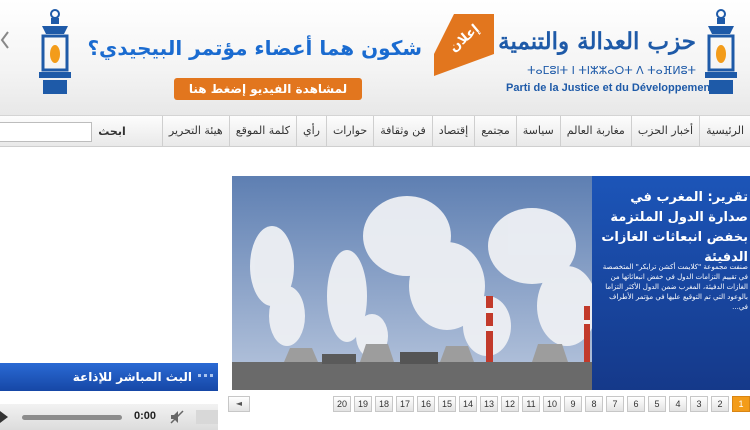 The width and height of the screenshot is (750, 430). Describe the element at coordinates (112, 132) in the screenshot. I see `search-button: ابحث` at that location.